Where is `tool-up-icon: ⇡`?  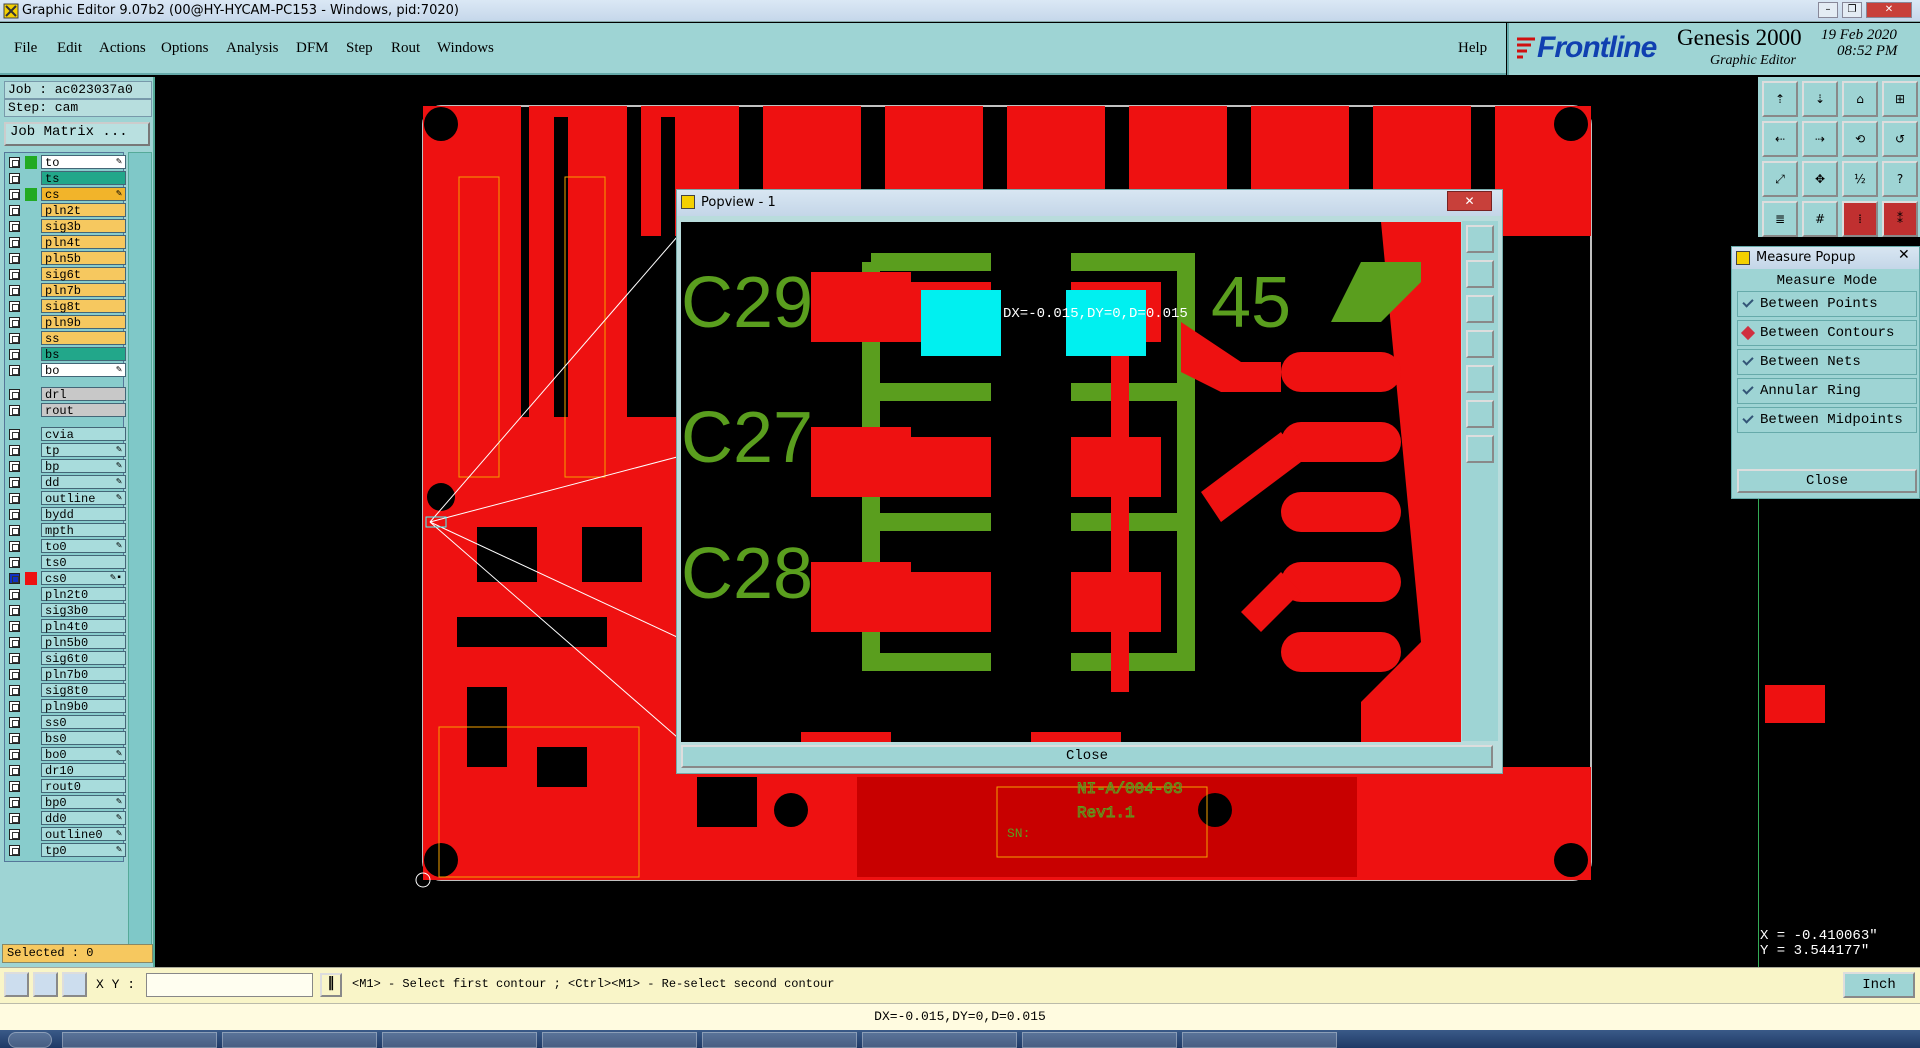
tool-up-icon: ⇡ is located at coordinates (1780, 99).